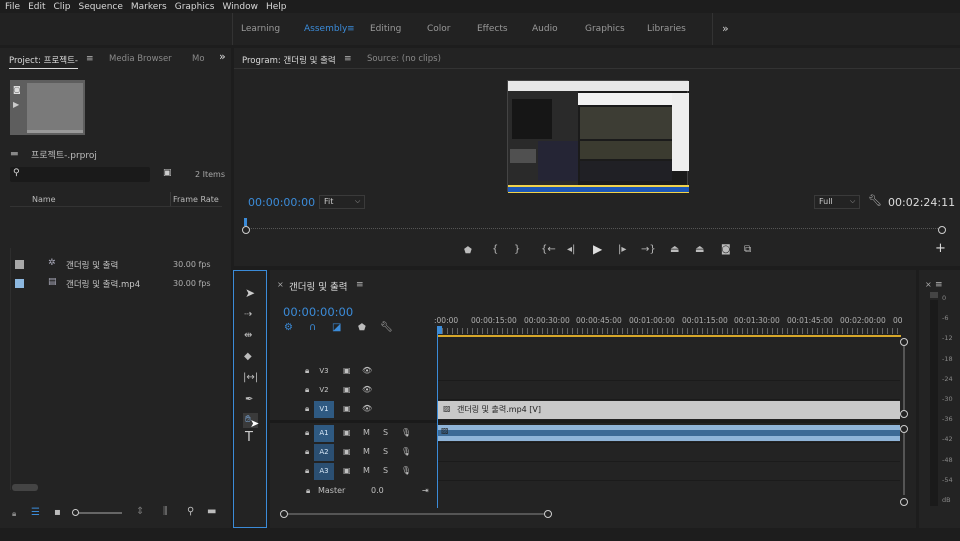  What do you see at coordinates (622, 250) in the screenshot?
I see `step-forward-icon: |▸` at bounding box center [622, 250].